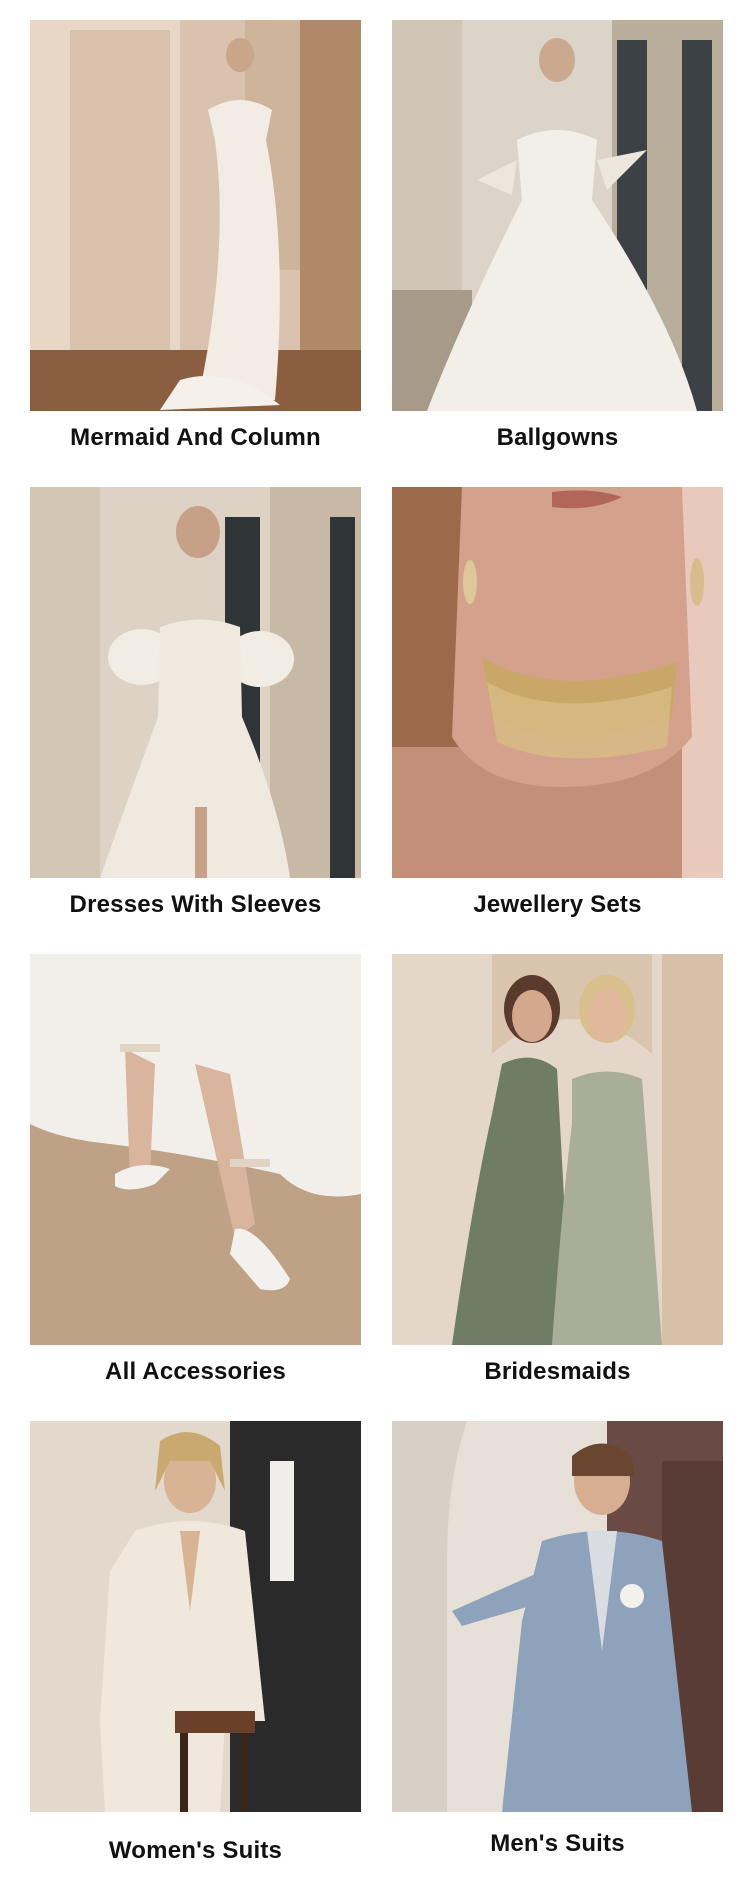 The width and height of the screenshot is (750, 1904). Describe the element at coordinates (557, 682) in the screenshot. I see `jewellery-necklace-photo` at that location.